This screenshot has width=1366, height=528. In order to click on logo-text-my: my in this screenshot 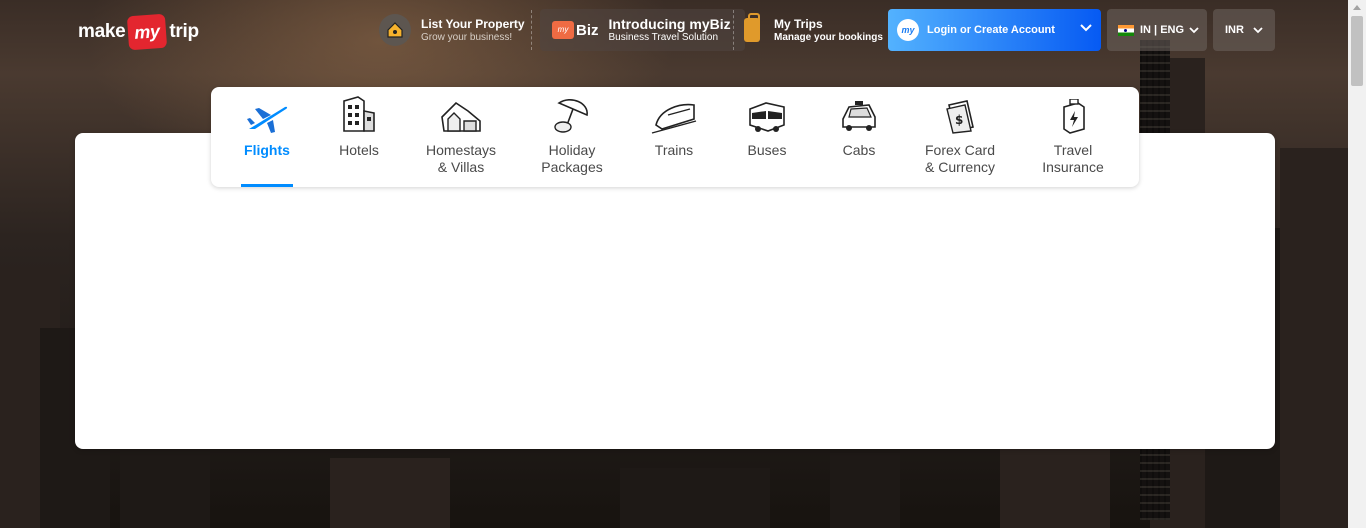, I will do `click(147, 32)`.